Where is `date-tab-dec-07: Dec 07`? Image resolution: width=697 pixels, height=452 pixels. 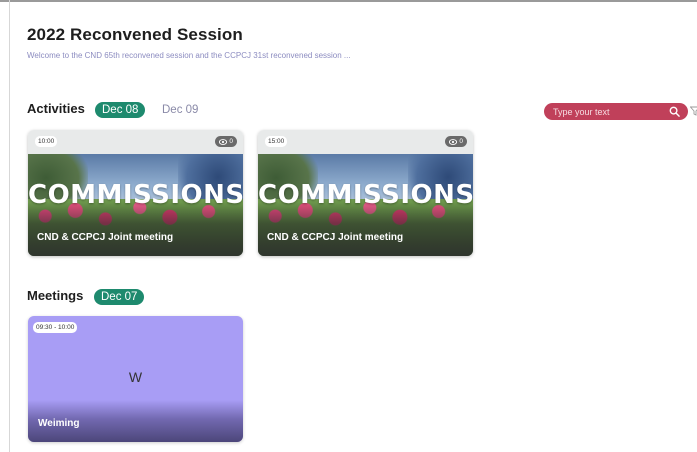
date-tab-dec-07: Dec 07 is located at coordinates (119, 297).